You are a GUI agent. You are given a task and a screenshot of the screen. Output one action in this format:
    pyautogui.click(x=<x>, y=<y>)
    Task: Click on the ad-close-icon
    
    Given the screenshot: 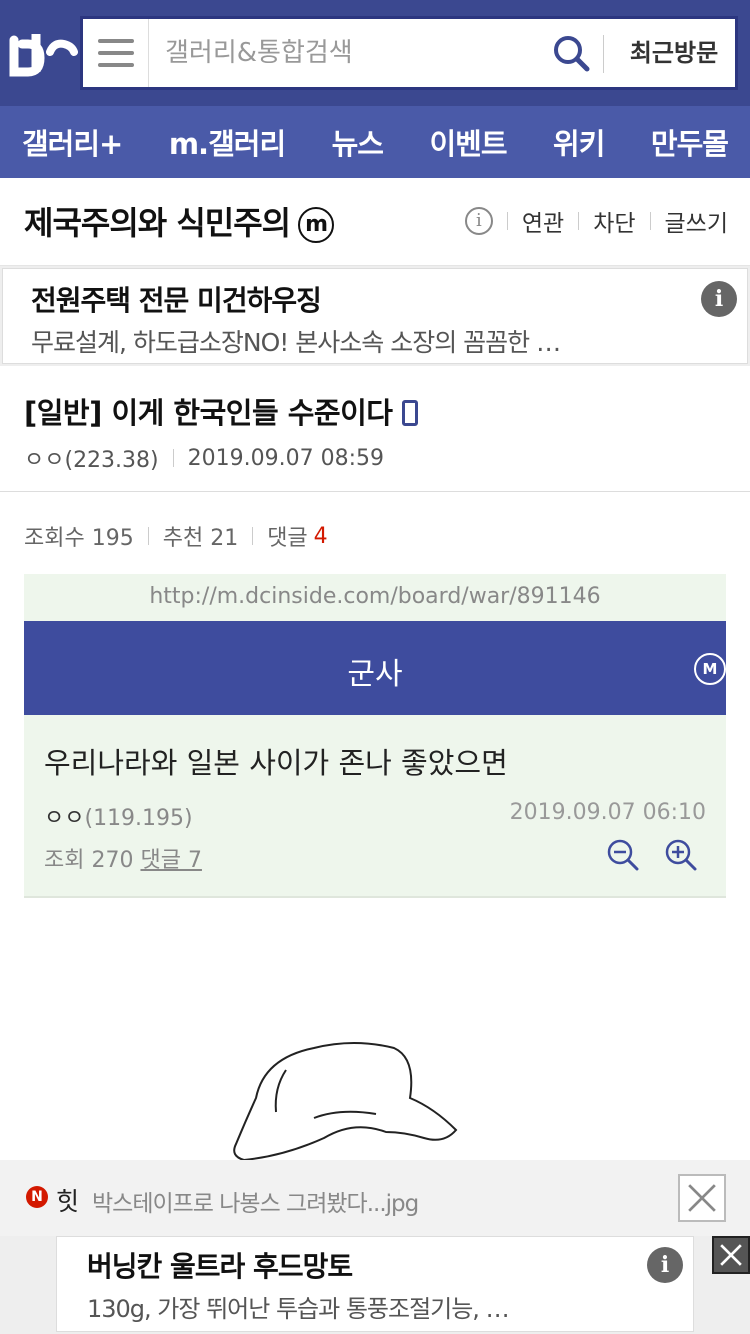 What is the action you would take?
    pyautogui.click(x=731, y=1255)
    